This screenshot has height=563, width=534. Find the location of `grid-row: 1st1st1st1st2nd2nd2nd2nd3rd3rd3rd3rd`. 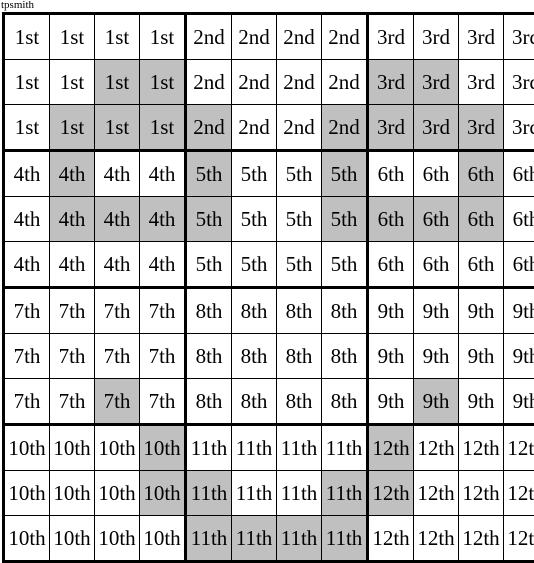

grid-row: 1st1st1st1st2nd2nd2nd2nd3rd3rd3rd3rd is located at coordinates (269, 82).